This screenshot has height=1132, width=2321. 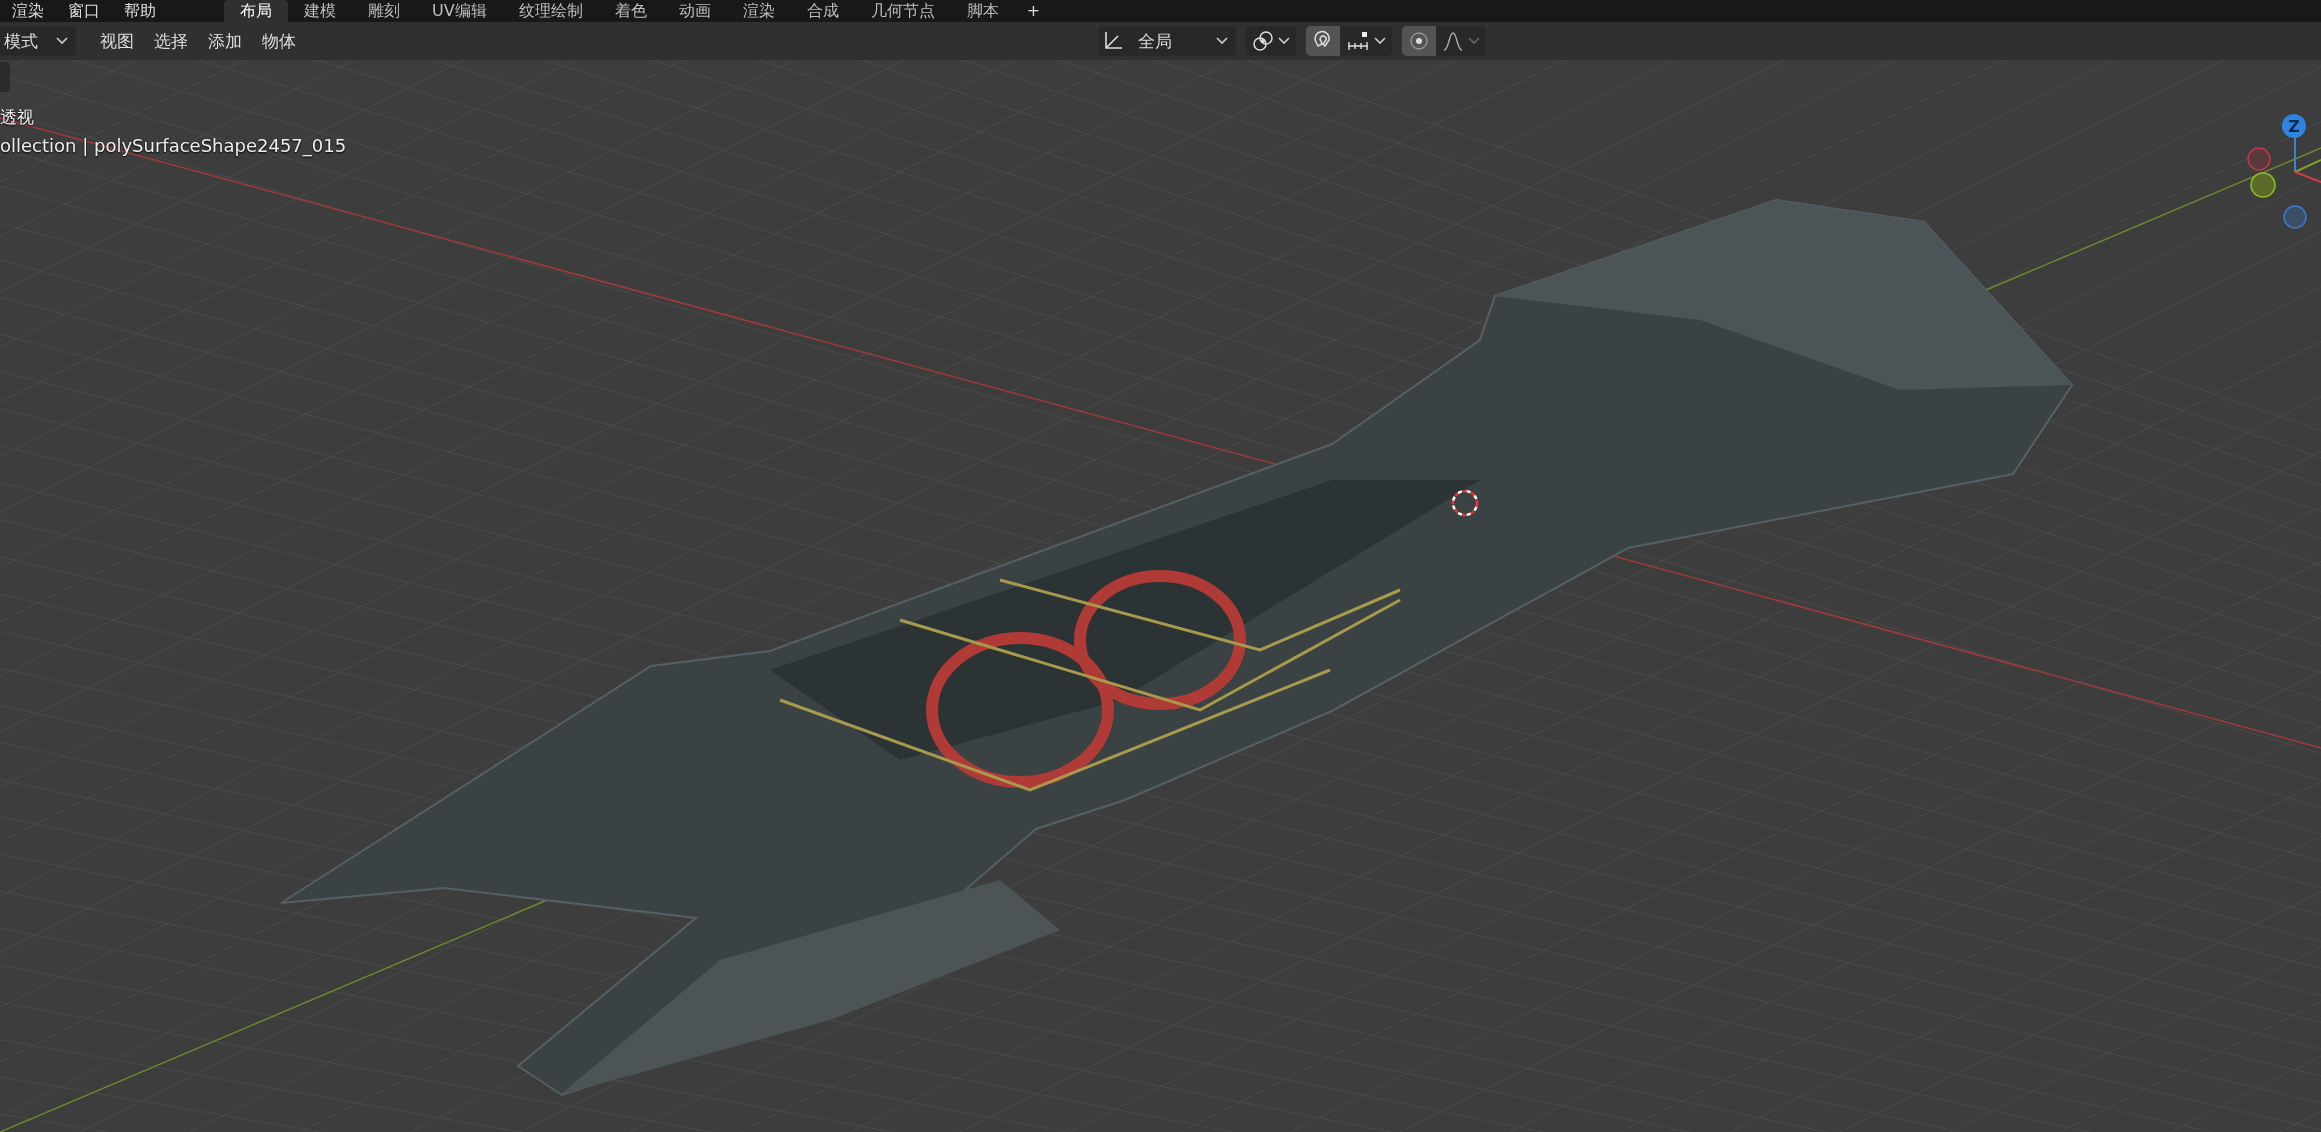 I want to click on workspace-tab: 脚本, so click(x=982, y=11).